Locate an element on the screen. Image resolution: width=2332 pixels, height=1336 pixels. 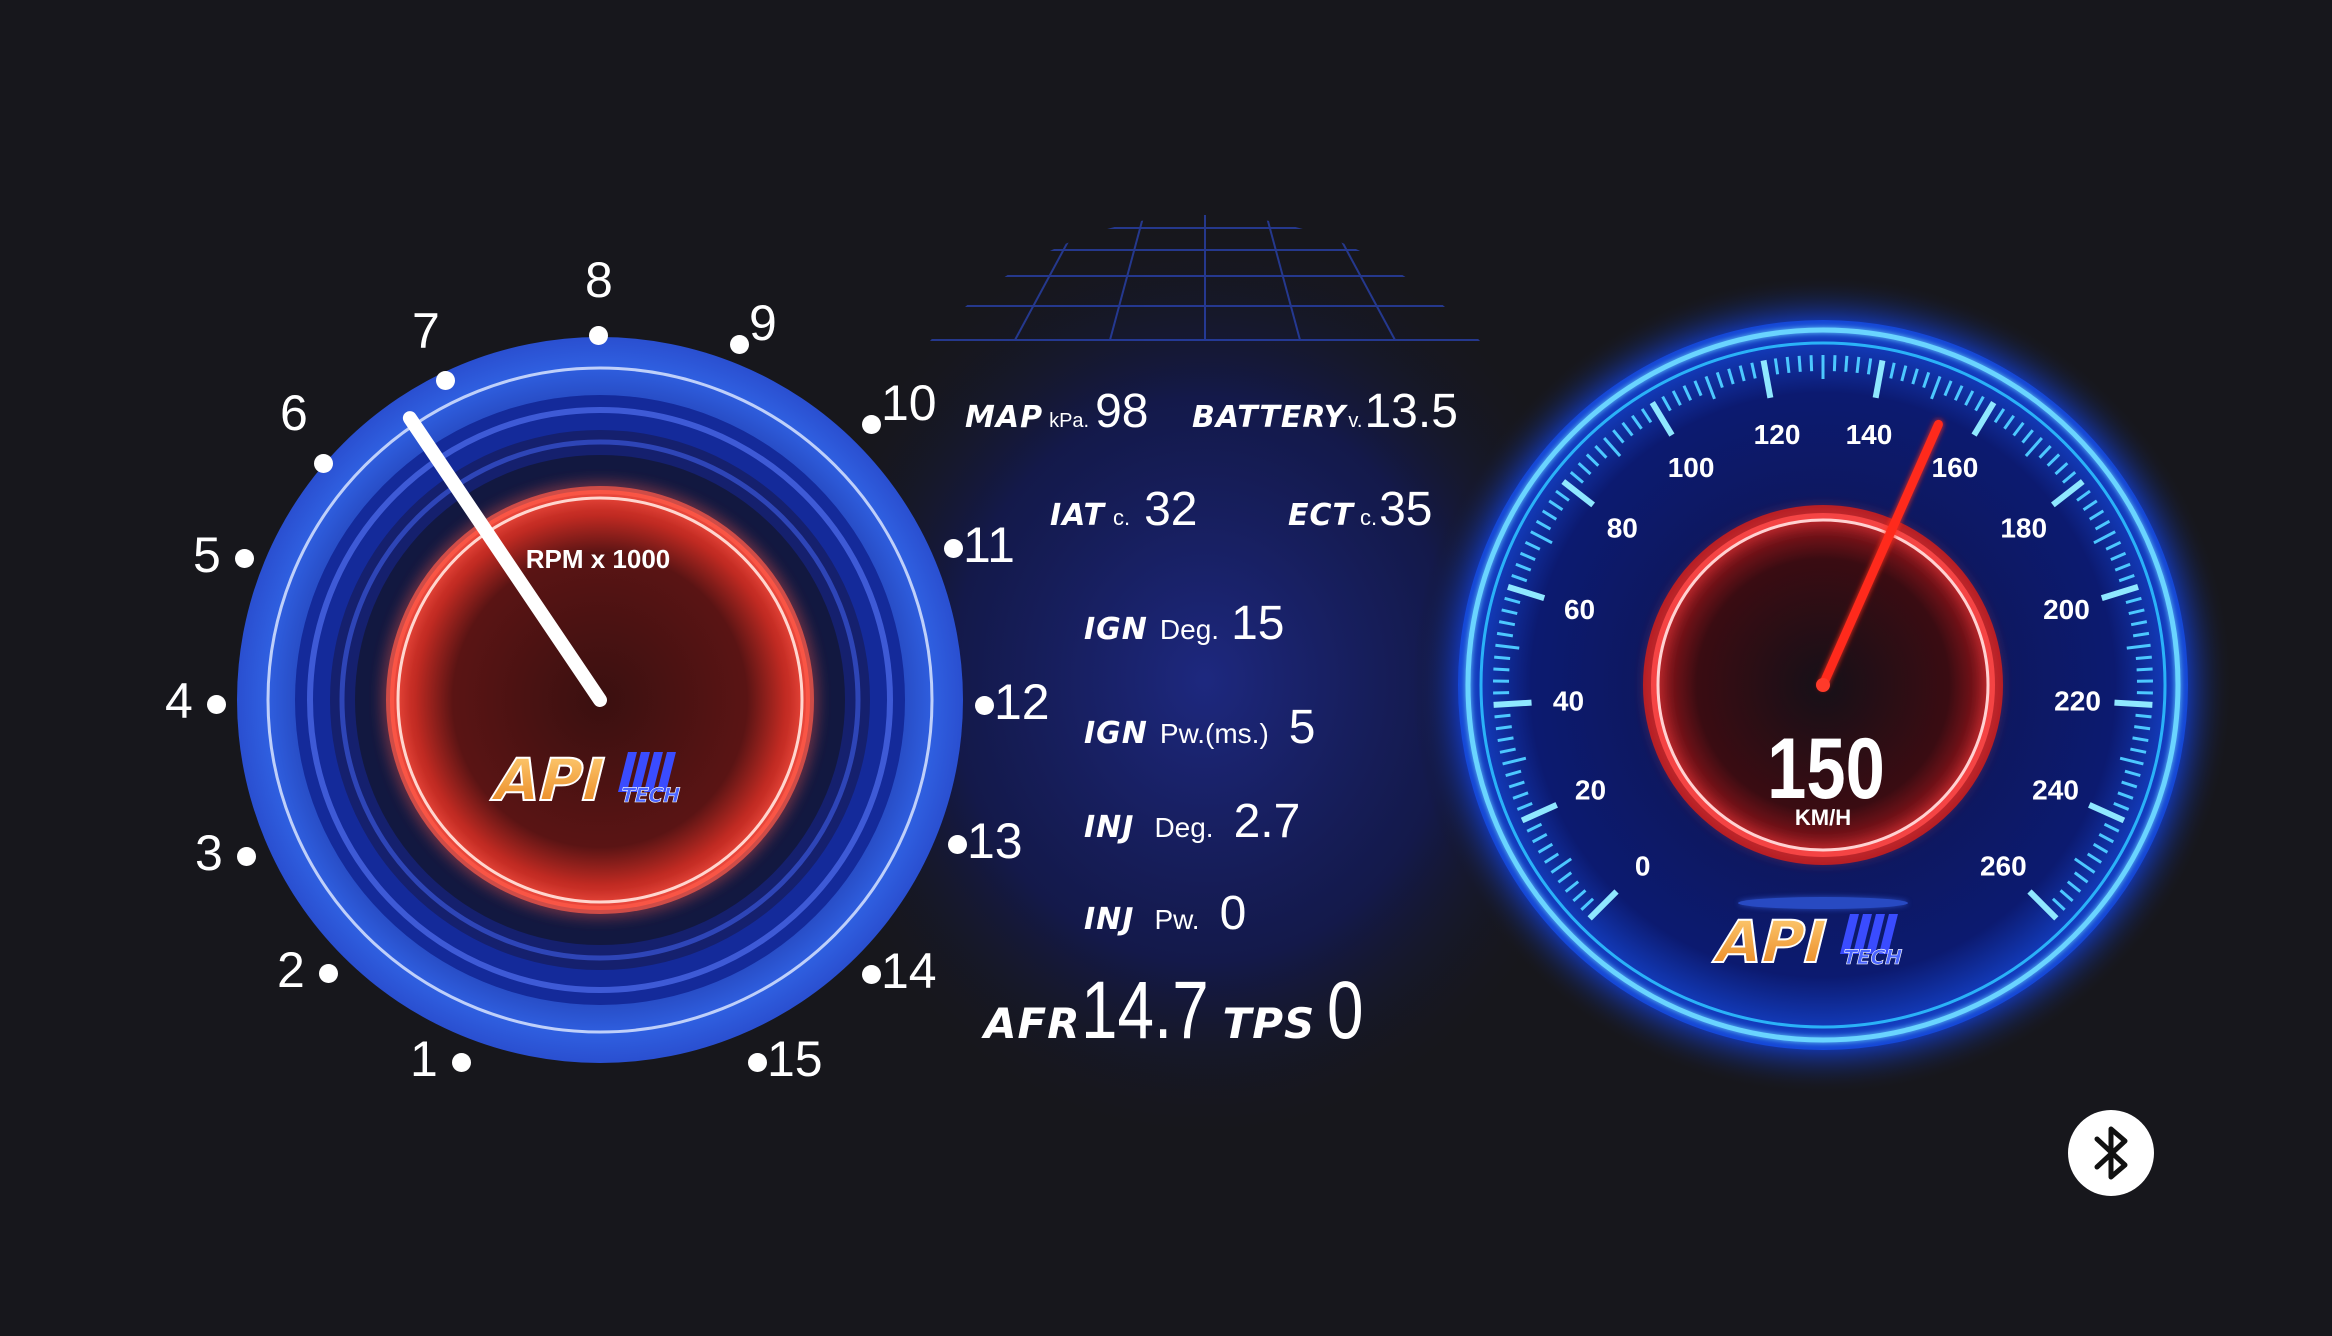
speed-scale-label: 140 is located at coordinates (1869, 434).